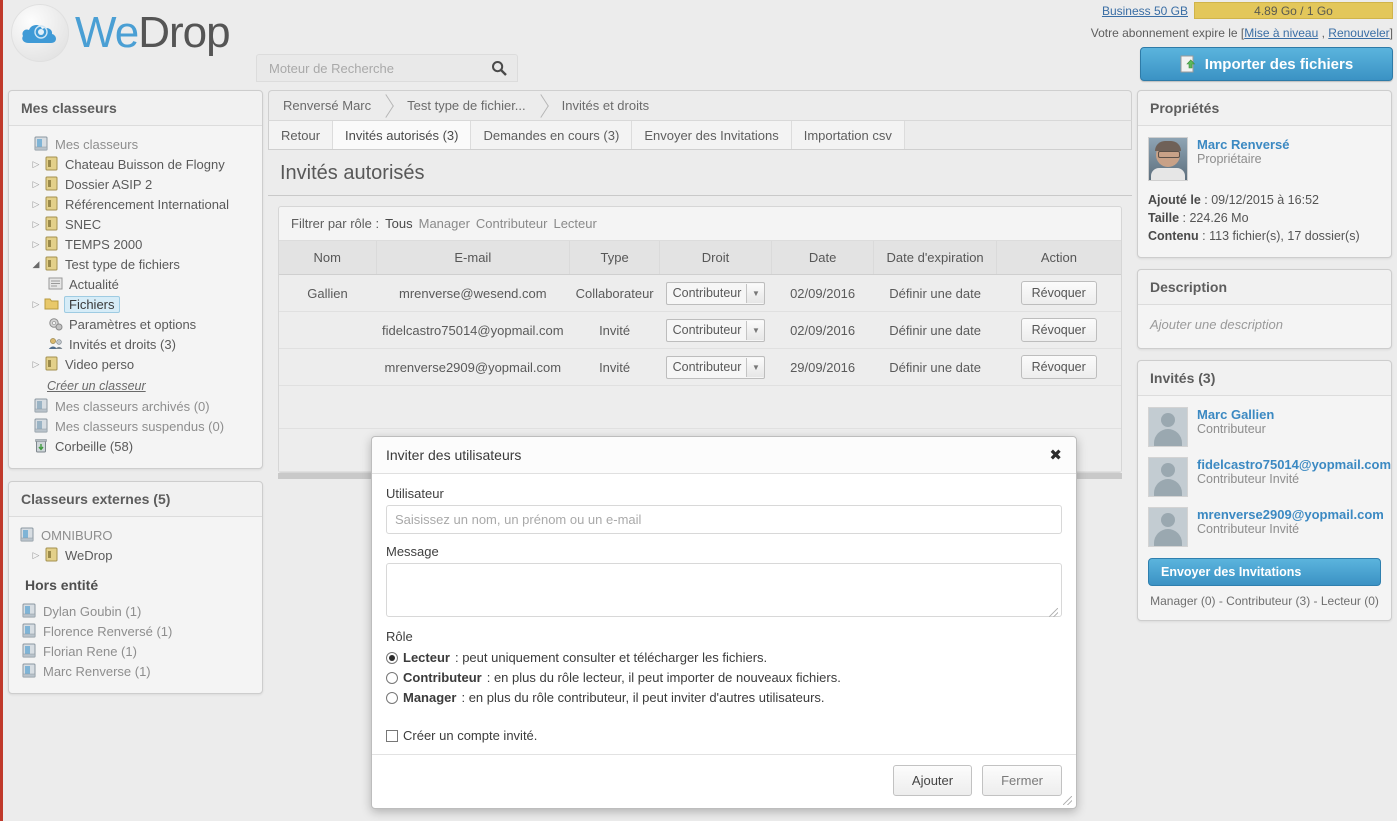 The image size is (1397, 821). What do you see at coordinates (135, 555) in the screenshot?
I see `tree-external-wedrop: ▷ WeDrop` at bounding box center [135, 555].